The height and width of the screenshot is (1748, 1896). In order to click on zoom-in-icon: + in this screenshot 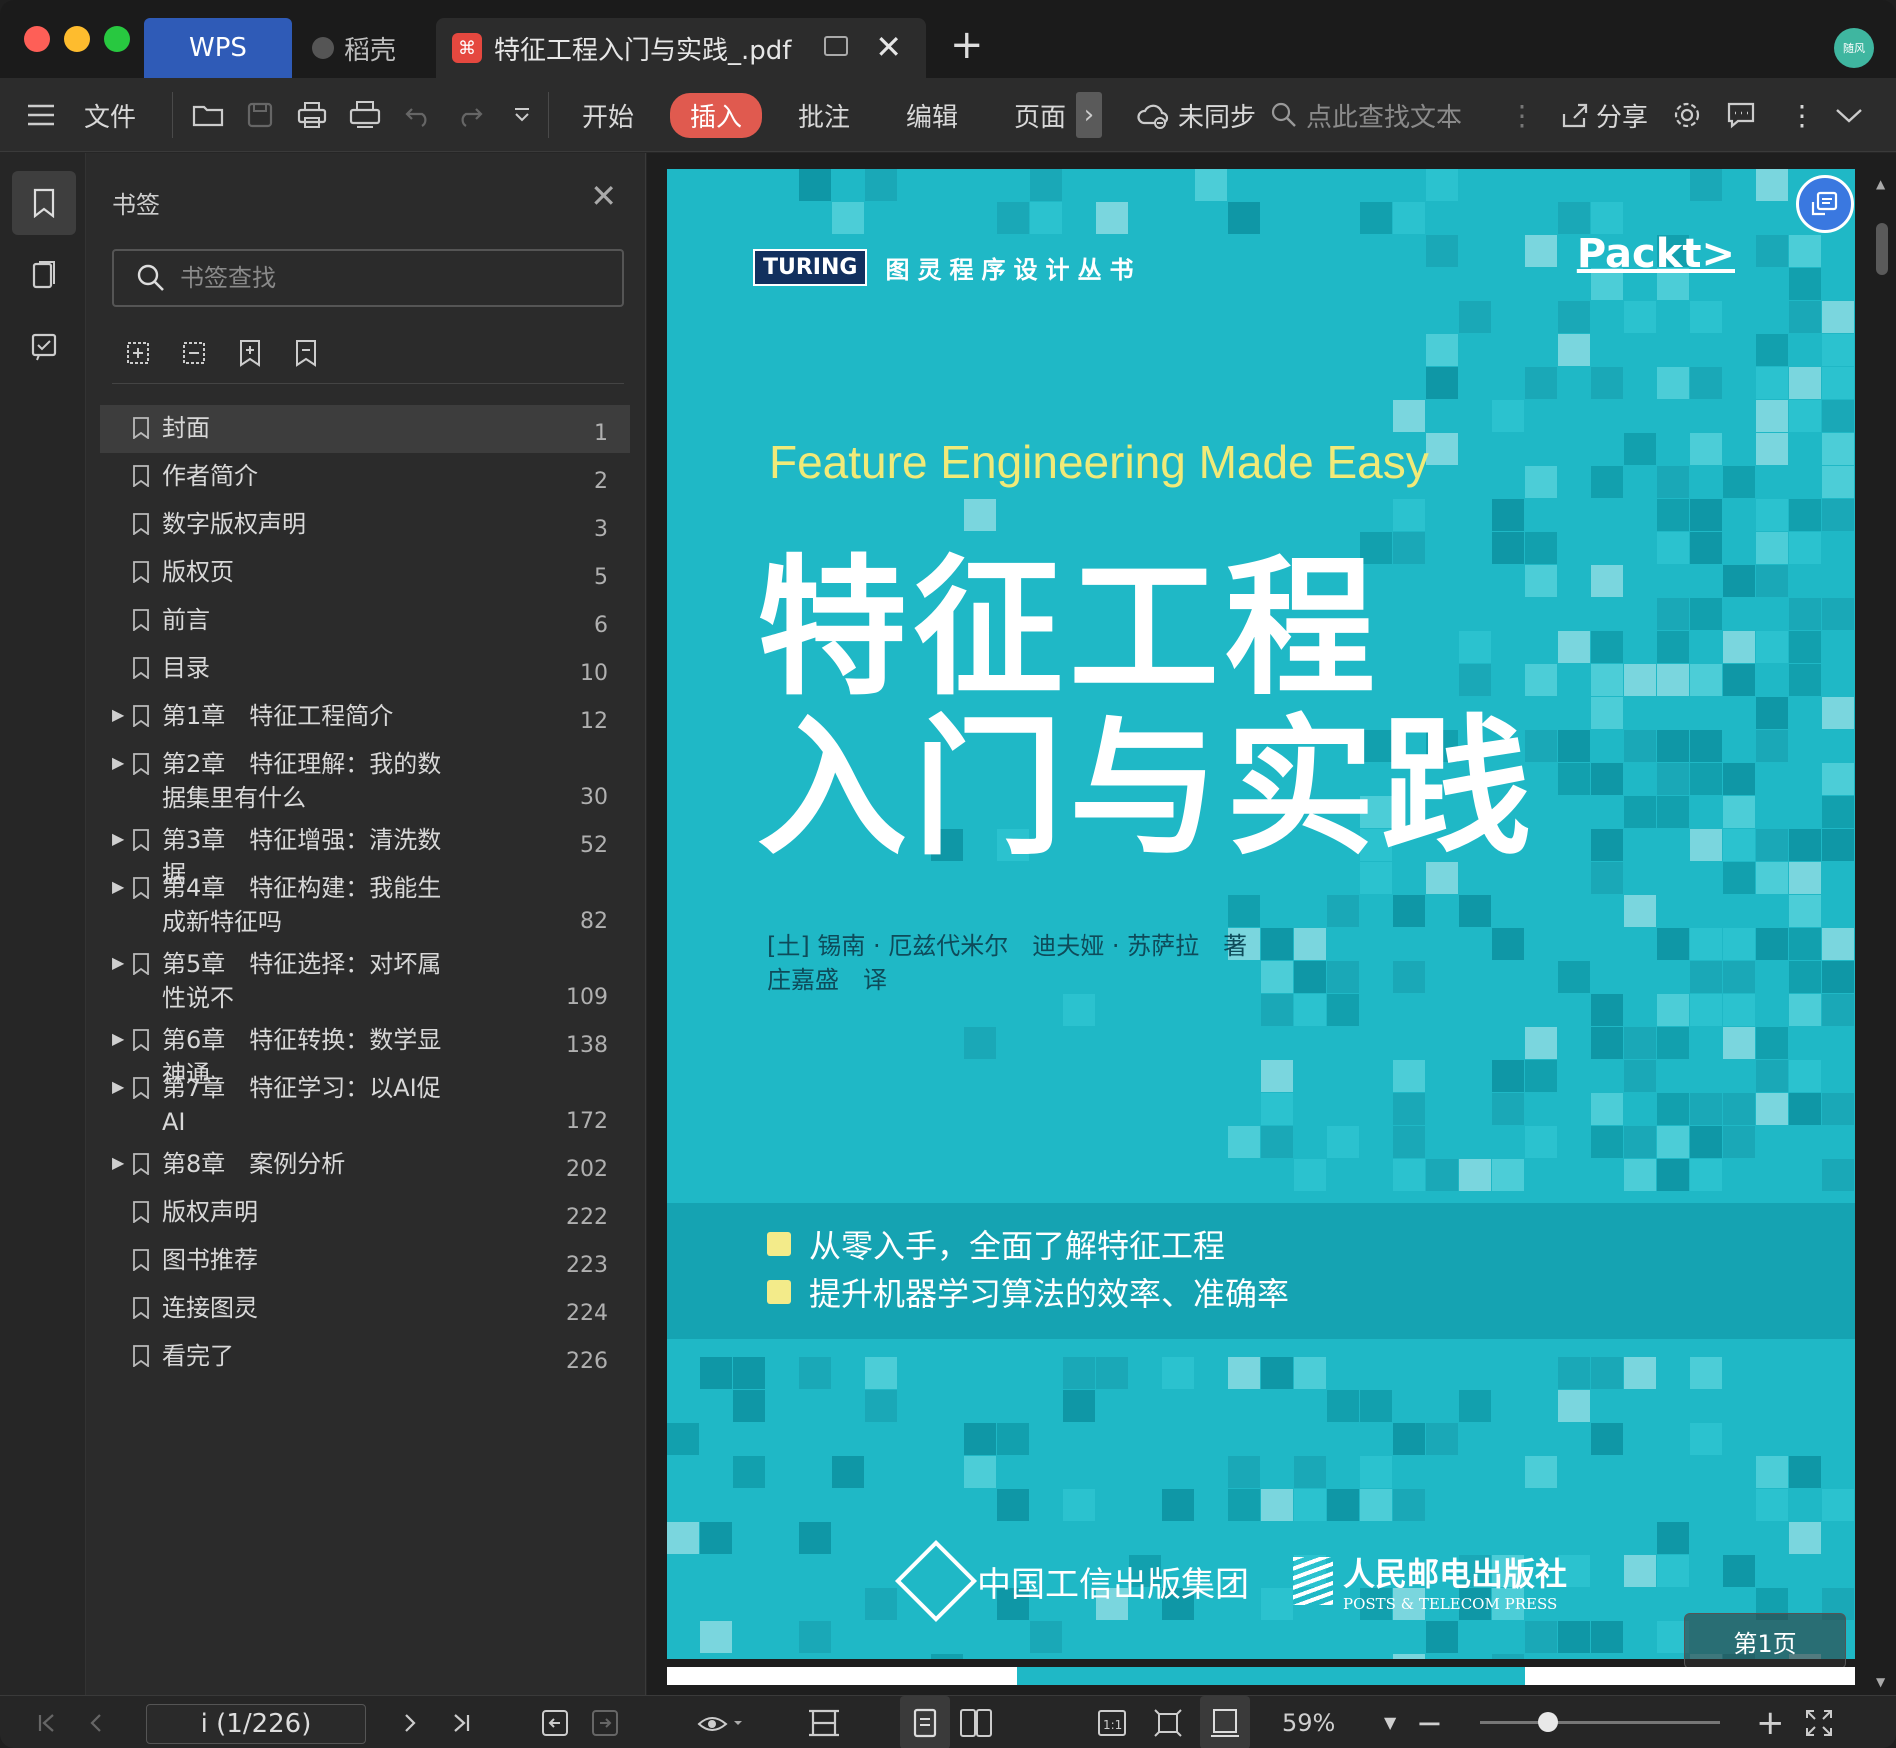, I will do `click(1770, 1722)`.